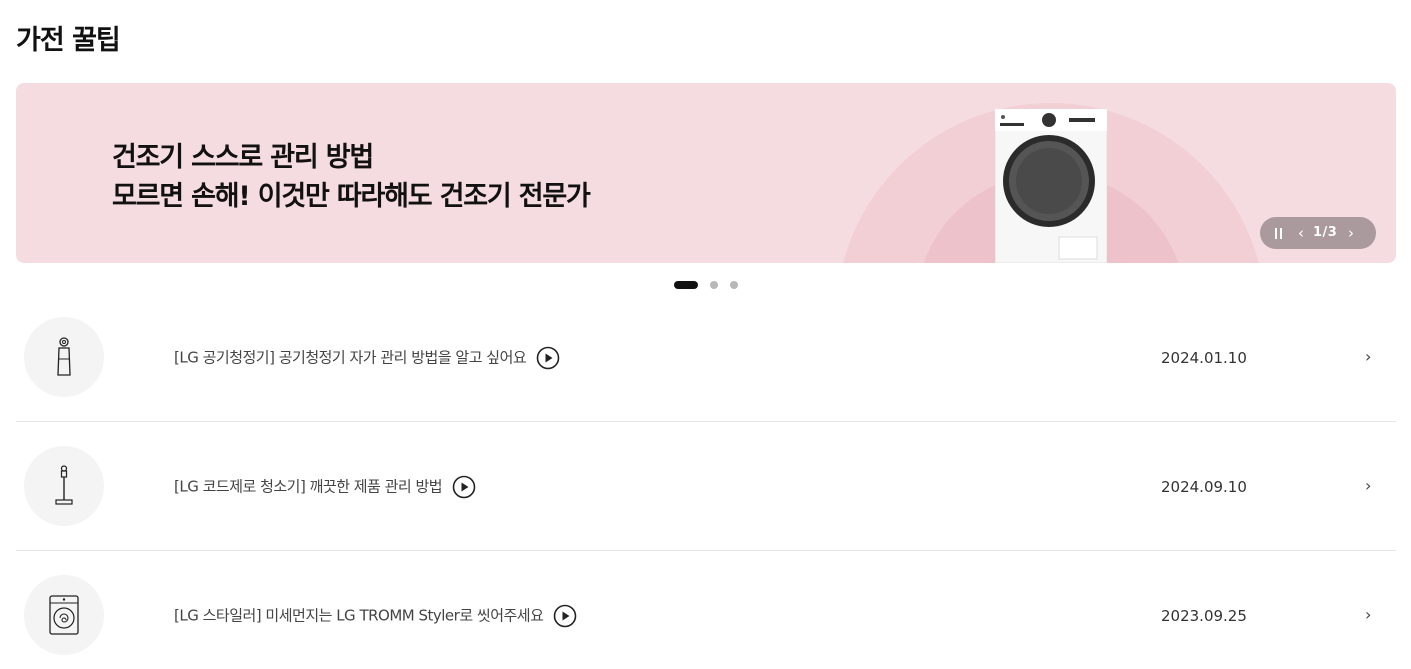 This screenshot has width=1411, height=669. I want to click on banner-controls: ‹ 1/3 ›, so click(1318, 233).